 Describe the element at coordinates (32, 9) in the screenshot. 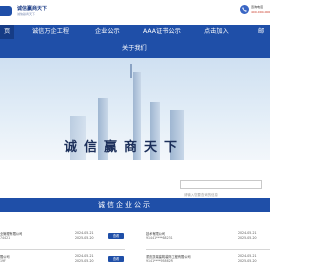

I see `logo-text: 诚信赢商天下` at that location.